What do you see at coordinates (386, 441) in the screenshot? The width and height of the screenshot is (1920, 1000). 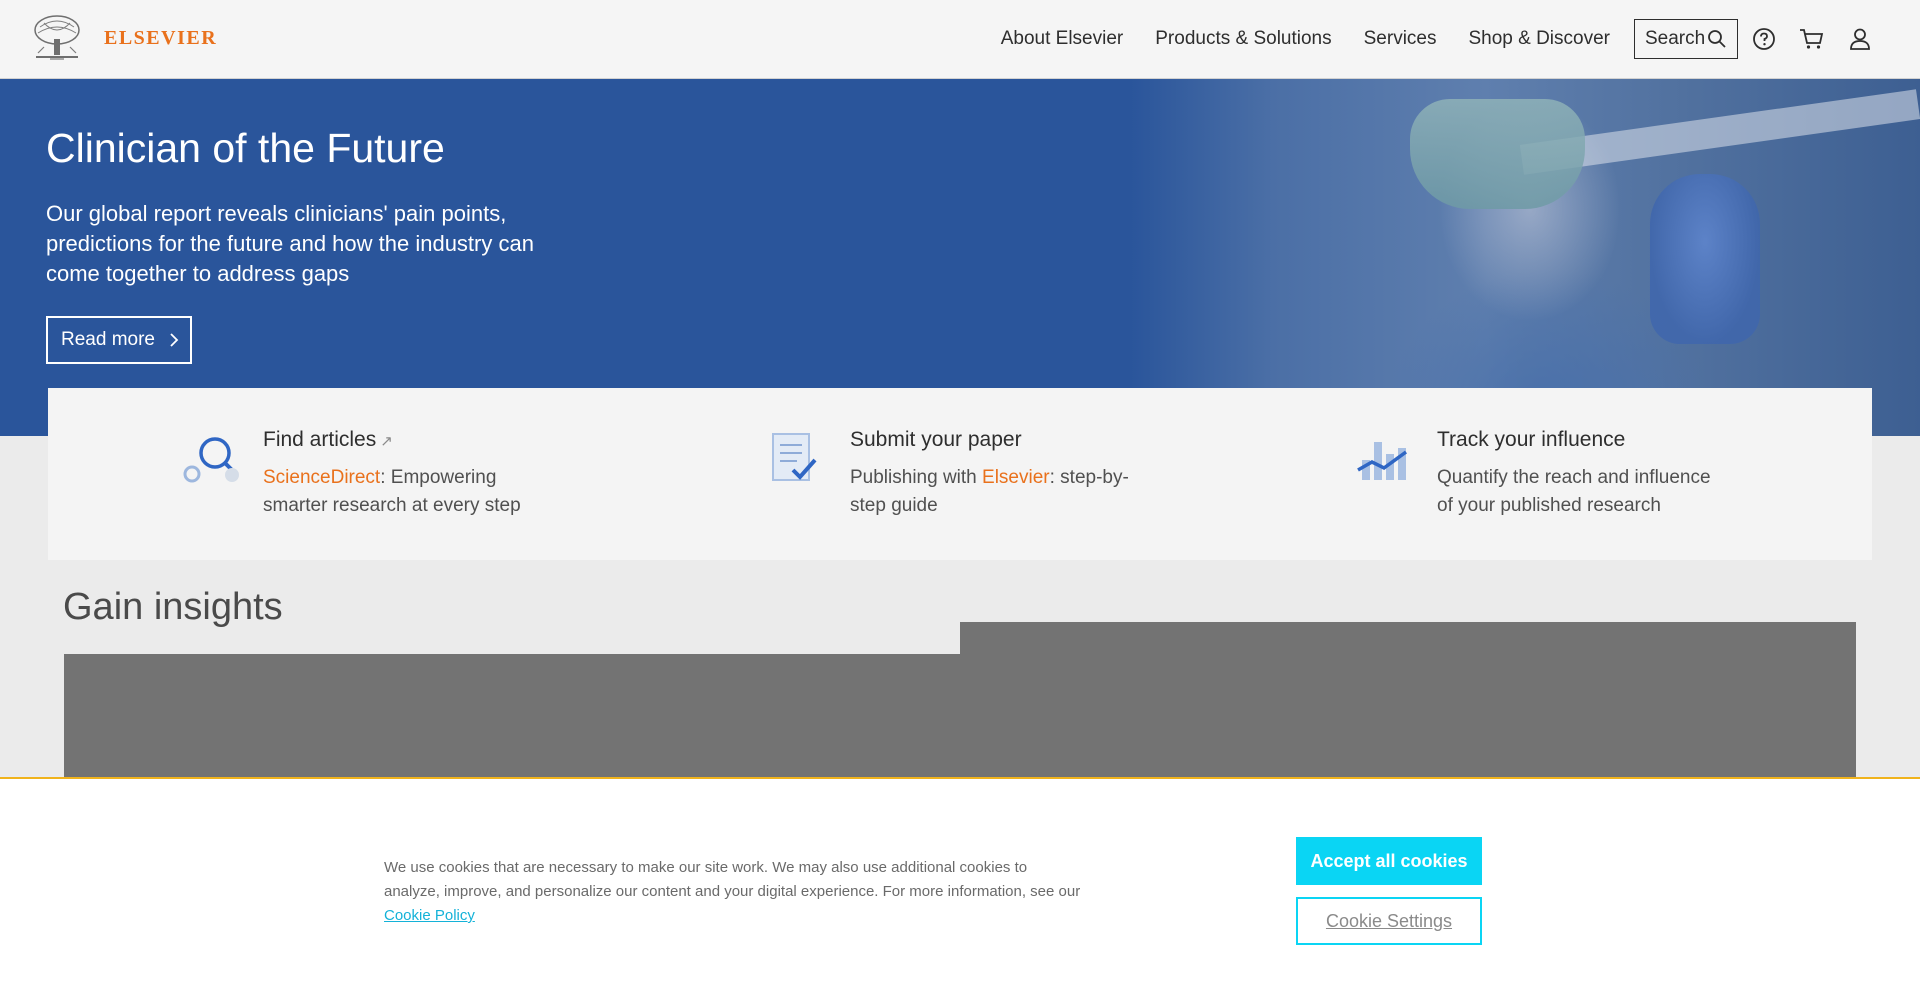 I see `external-link-icon: ↗` at bounding box center [386, 441].